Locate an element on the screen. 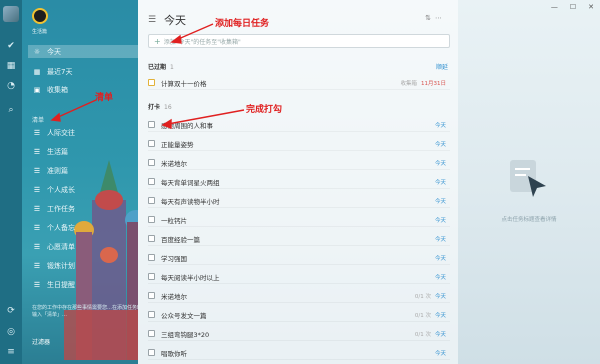 Image resolution: width=600 pixels, height=364 pixels. annotation-check-done: 完成打勾 is located at coordinates (264, 110).